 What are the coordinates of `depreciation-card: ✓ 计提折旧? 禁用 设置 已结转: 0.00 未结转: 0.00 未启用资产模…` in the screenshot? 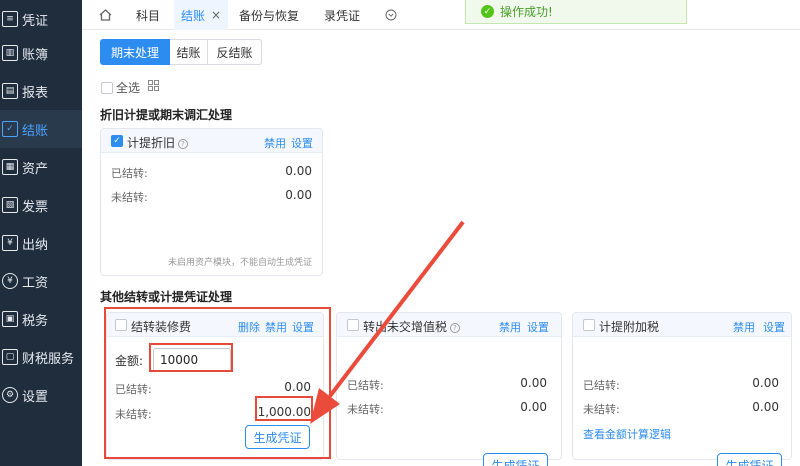 It's located at (211, 202).